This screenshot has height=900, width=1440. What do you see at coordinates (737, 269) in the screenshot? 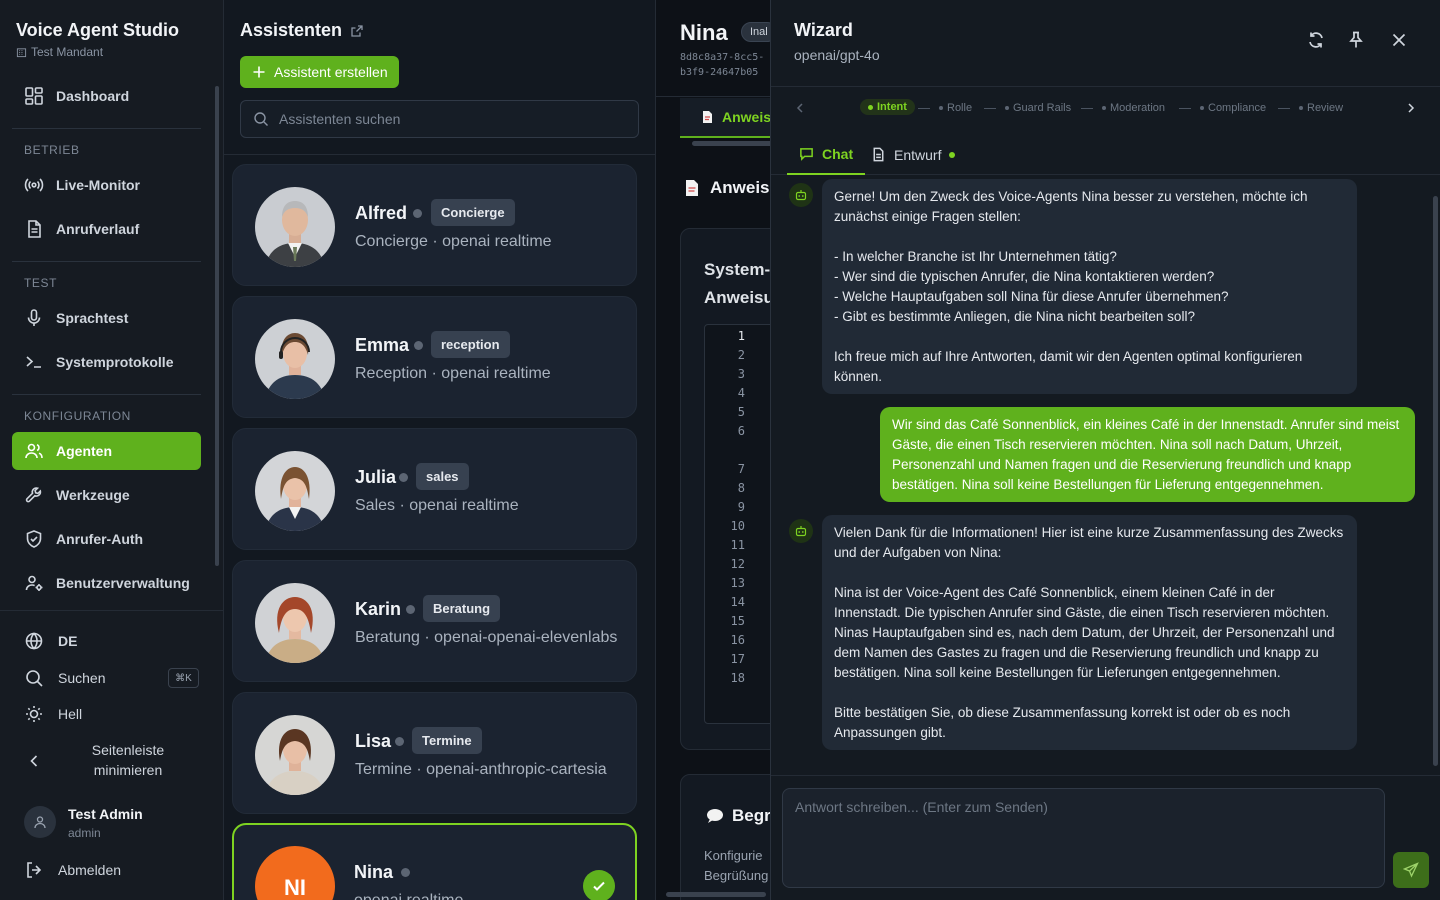
I see `system-prompt-title-line: System-` at bounding box center [737, 269].